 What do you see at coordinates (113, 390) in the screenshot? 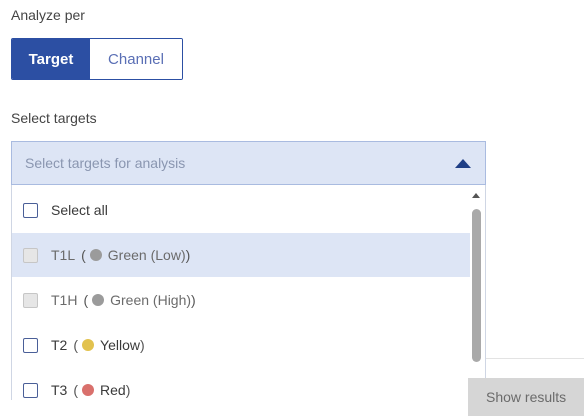
I see `channel-name: Red` at bounding box center [113, 390].